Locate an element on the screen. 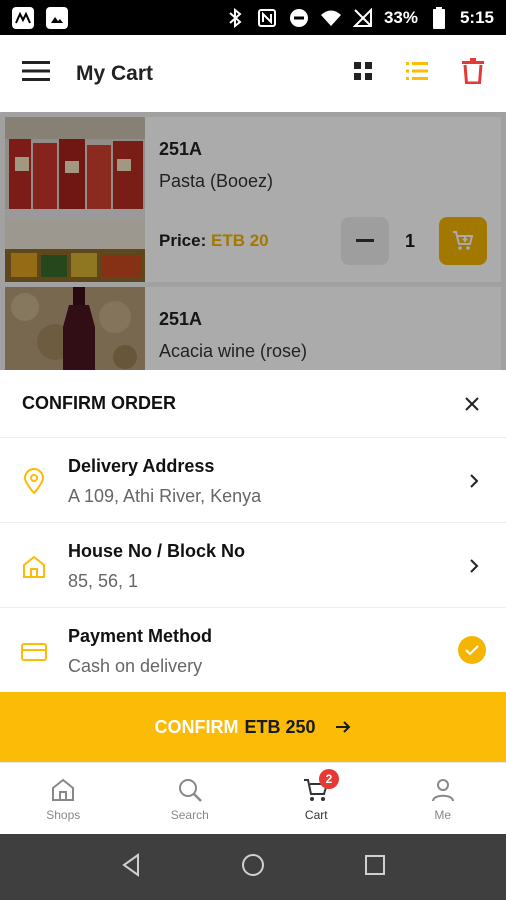  location-pin-icon is located at coordinates (34, 482).